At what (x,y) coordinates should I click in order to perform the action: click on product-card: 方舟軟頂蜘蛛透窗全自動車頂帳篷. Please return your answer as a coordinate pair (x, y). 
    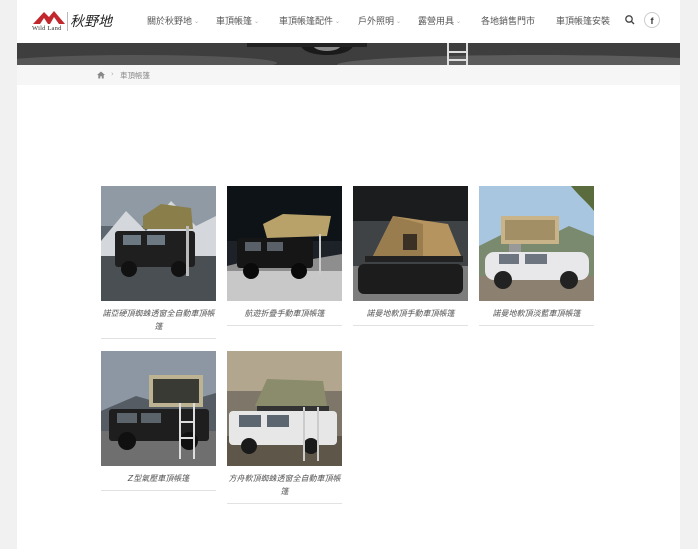
    Looking at the image, I should click on (284, 427).